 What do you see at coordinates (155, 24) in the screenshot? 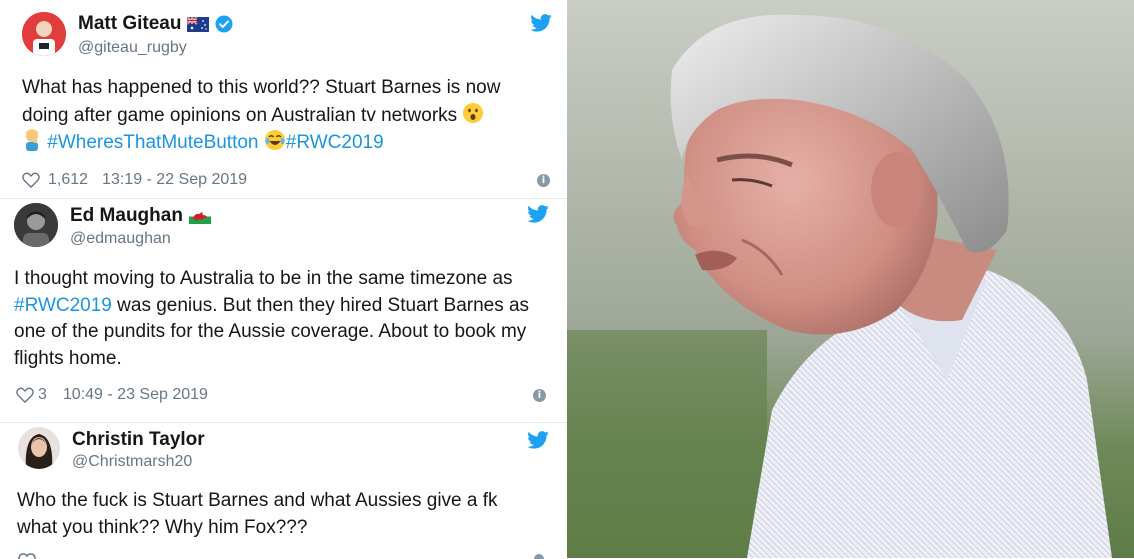
I see `display-name: Matt Giteau` at bounding box center [155, 24].